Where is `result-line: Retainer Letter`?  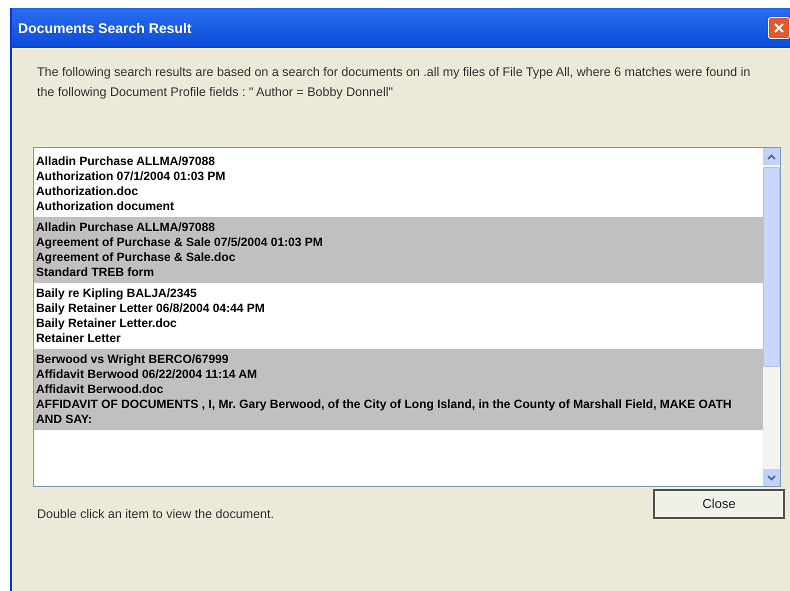 result-line: Retainer Letter is located at coordinates (79, 338).